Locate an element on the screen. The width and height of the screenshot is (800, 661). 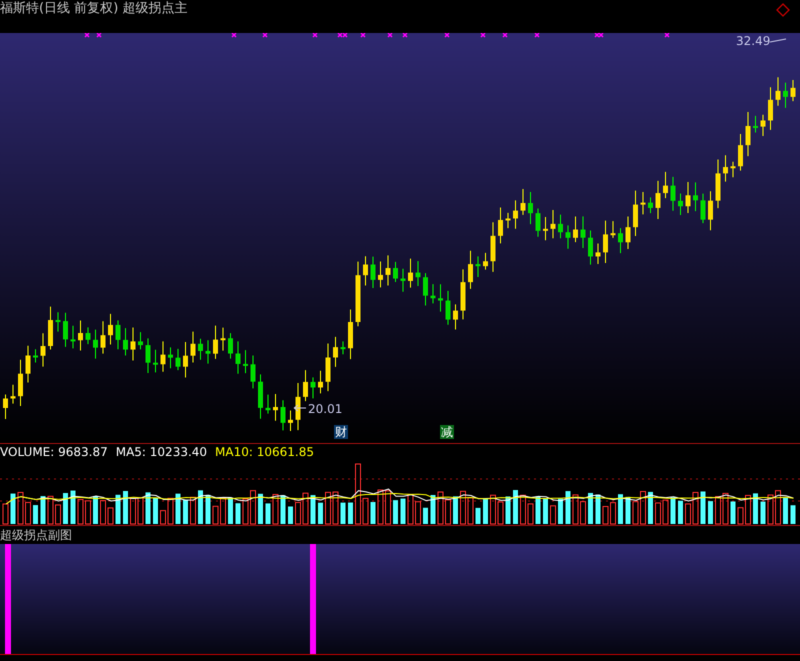
diamond-icon is located at coordinates (783, 10).